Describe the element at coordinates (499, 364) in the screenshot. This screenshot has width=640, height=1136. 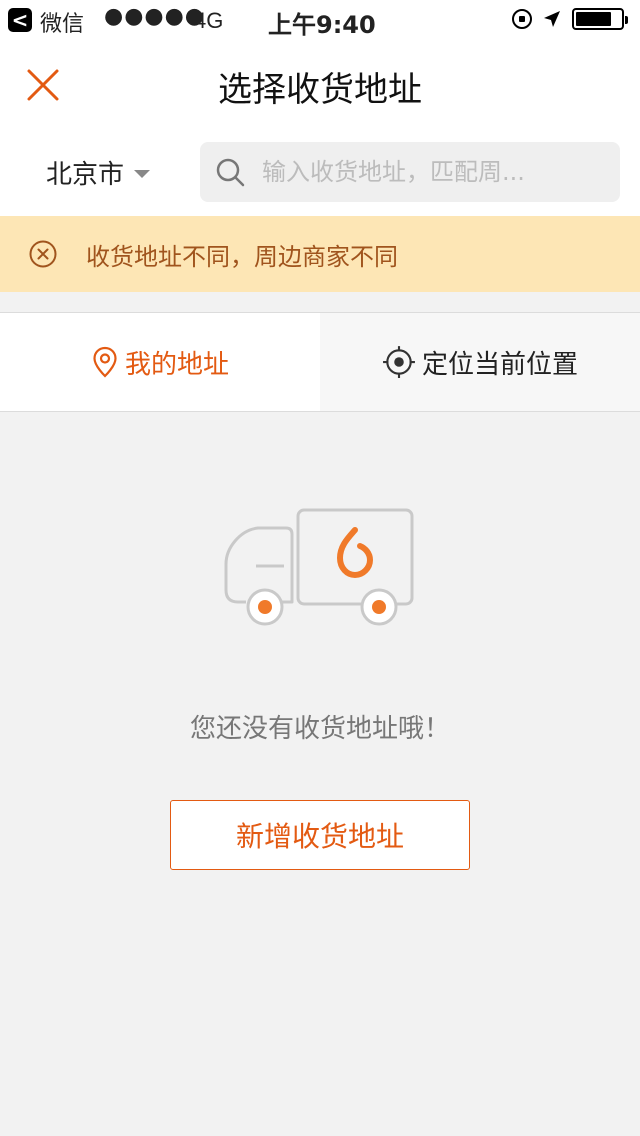
I see `tab-locate-current-label: 定位当前位置` at that location.